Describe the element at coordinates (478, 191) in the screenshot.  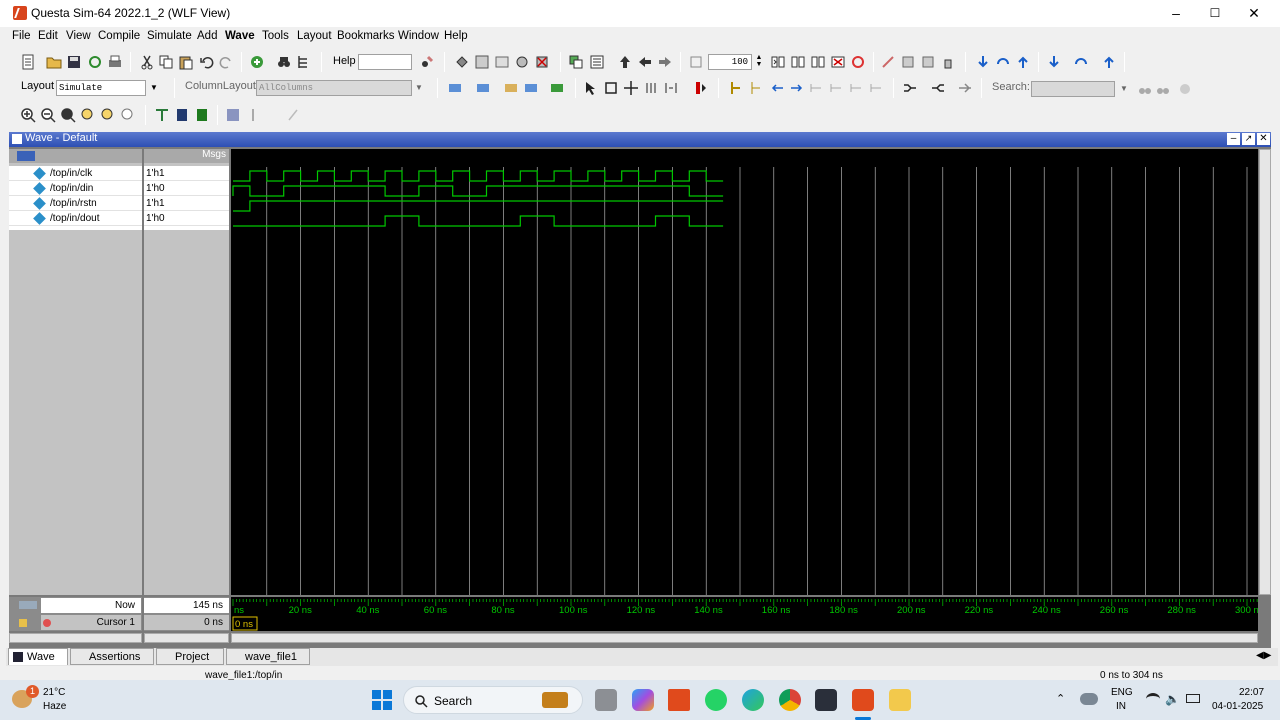
I see `waveform-din` at that location.